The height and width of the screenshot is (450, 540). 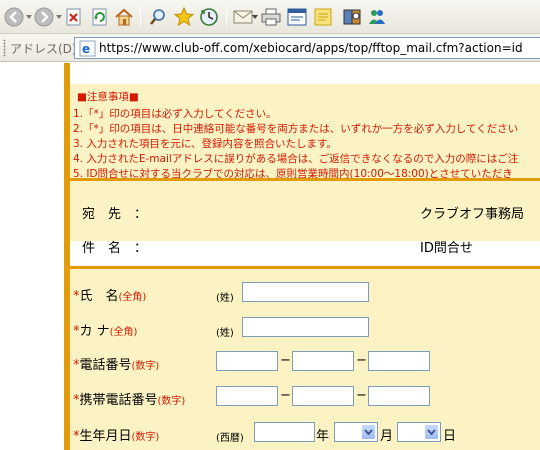 I want to click on mail-dropdown-icon, so click(x=255, y=17).